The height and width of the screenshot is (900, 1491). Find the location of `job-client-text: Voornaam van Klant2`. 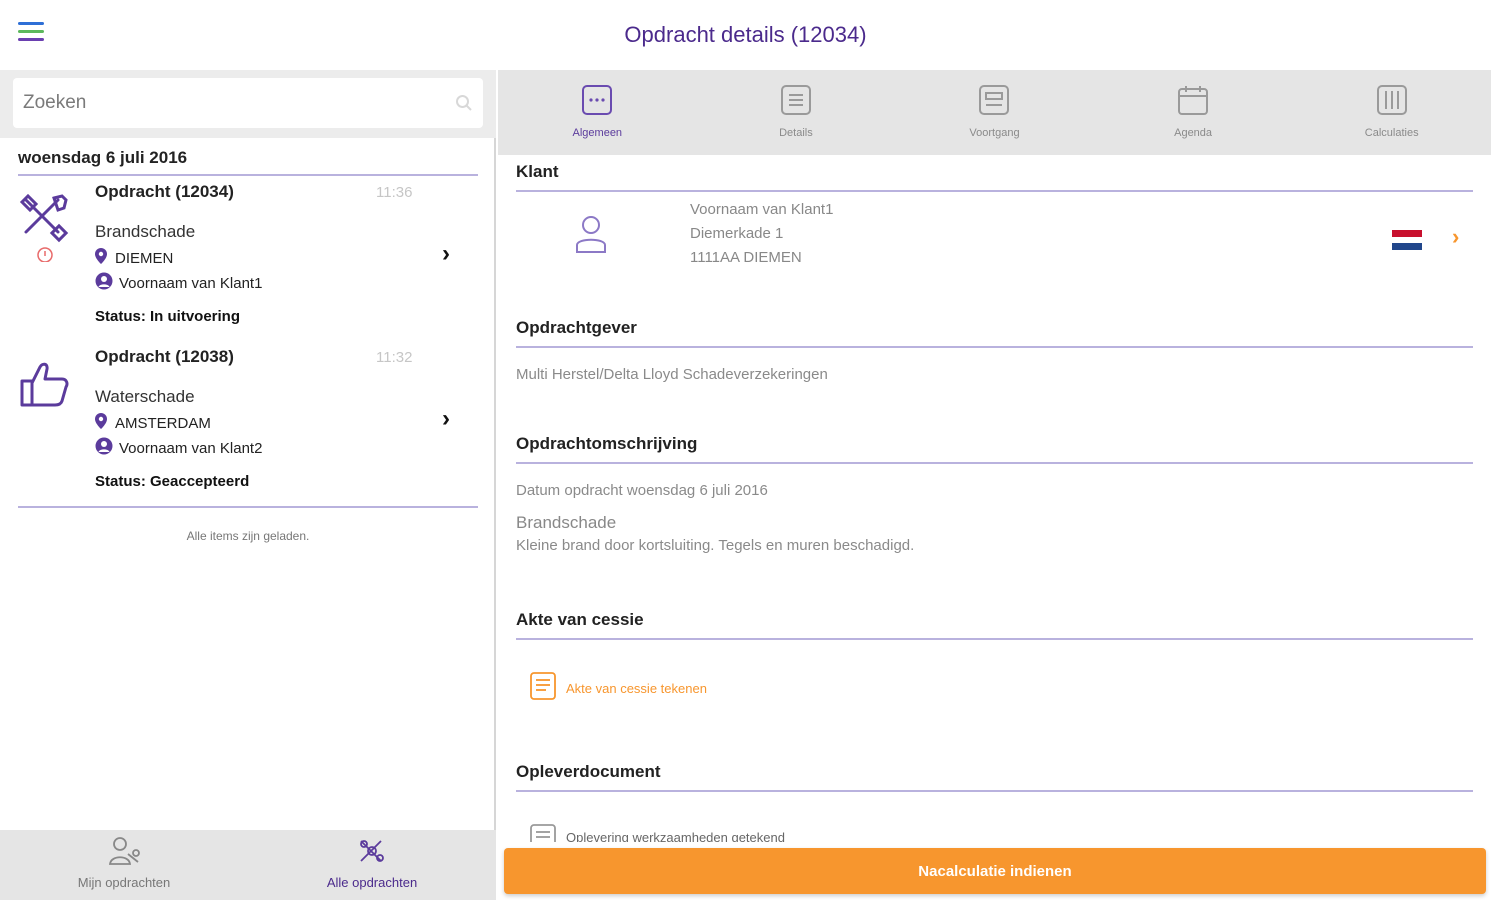

job-client-text: Voornaam van Klant2 is located at coordinates (191, 448).